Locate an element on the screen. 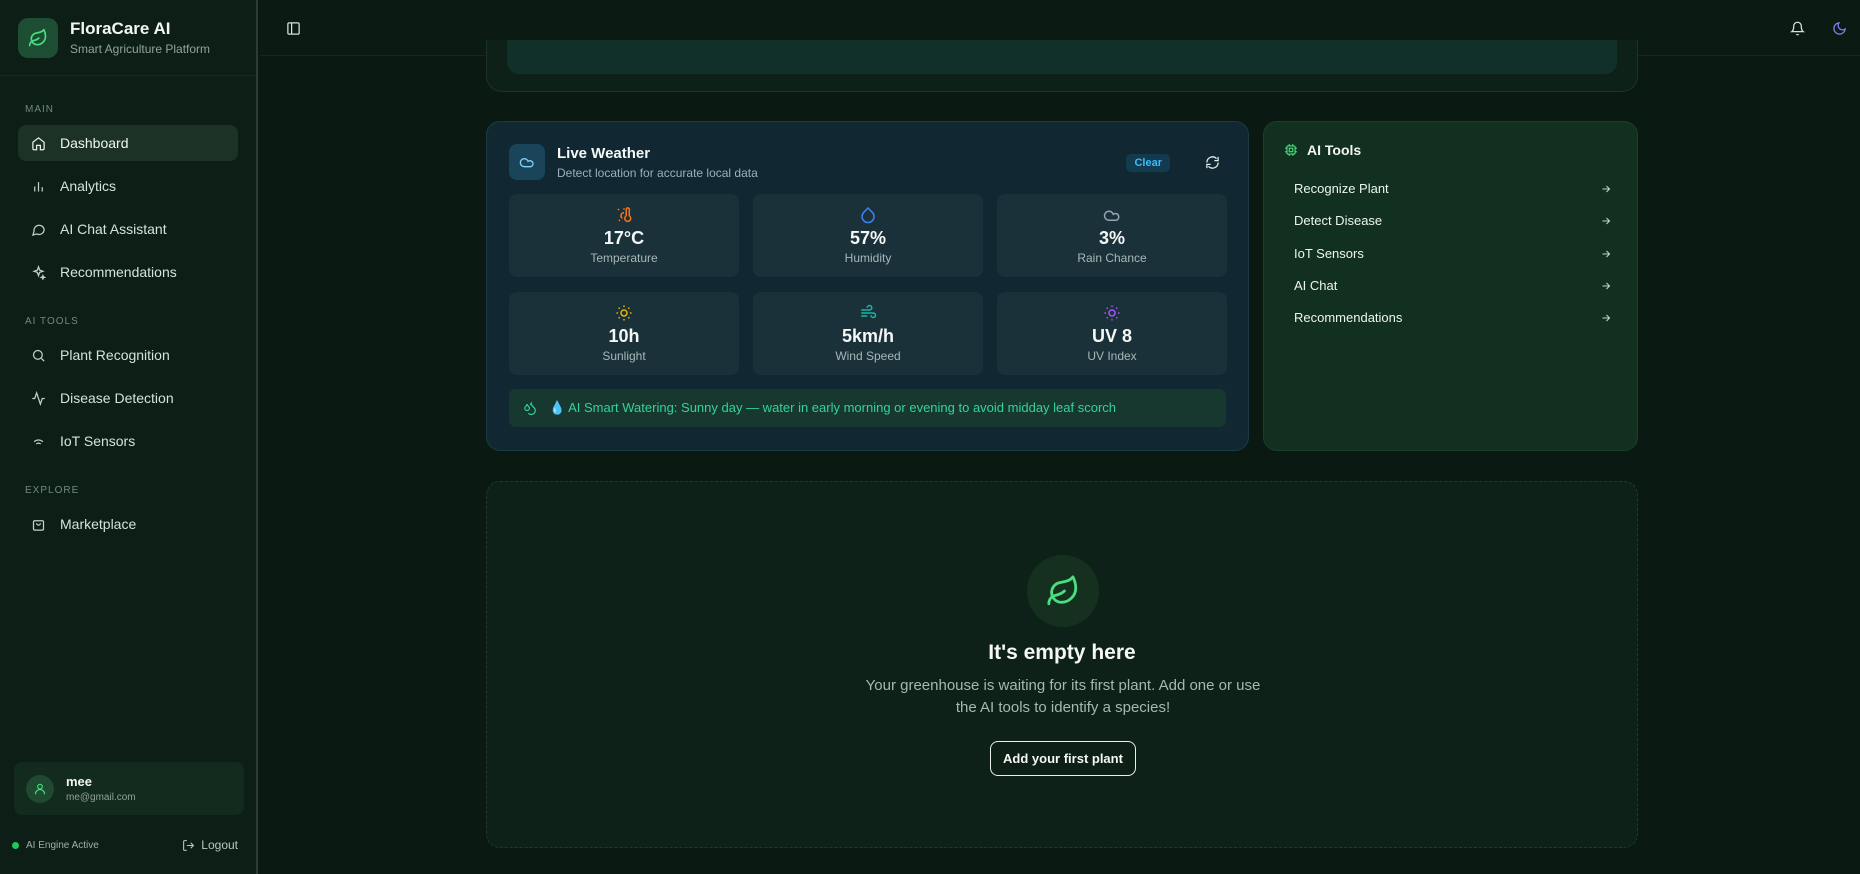  sun-icon is located at coordinates (624, 313).